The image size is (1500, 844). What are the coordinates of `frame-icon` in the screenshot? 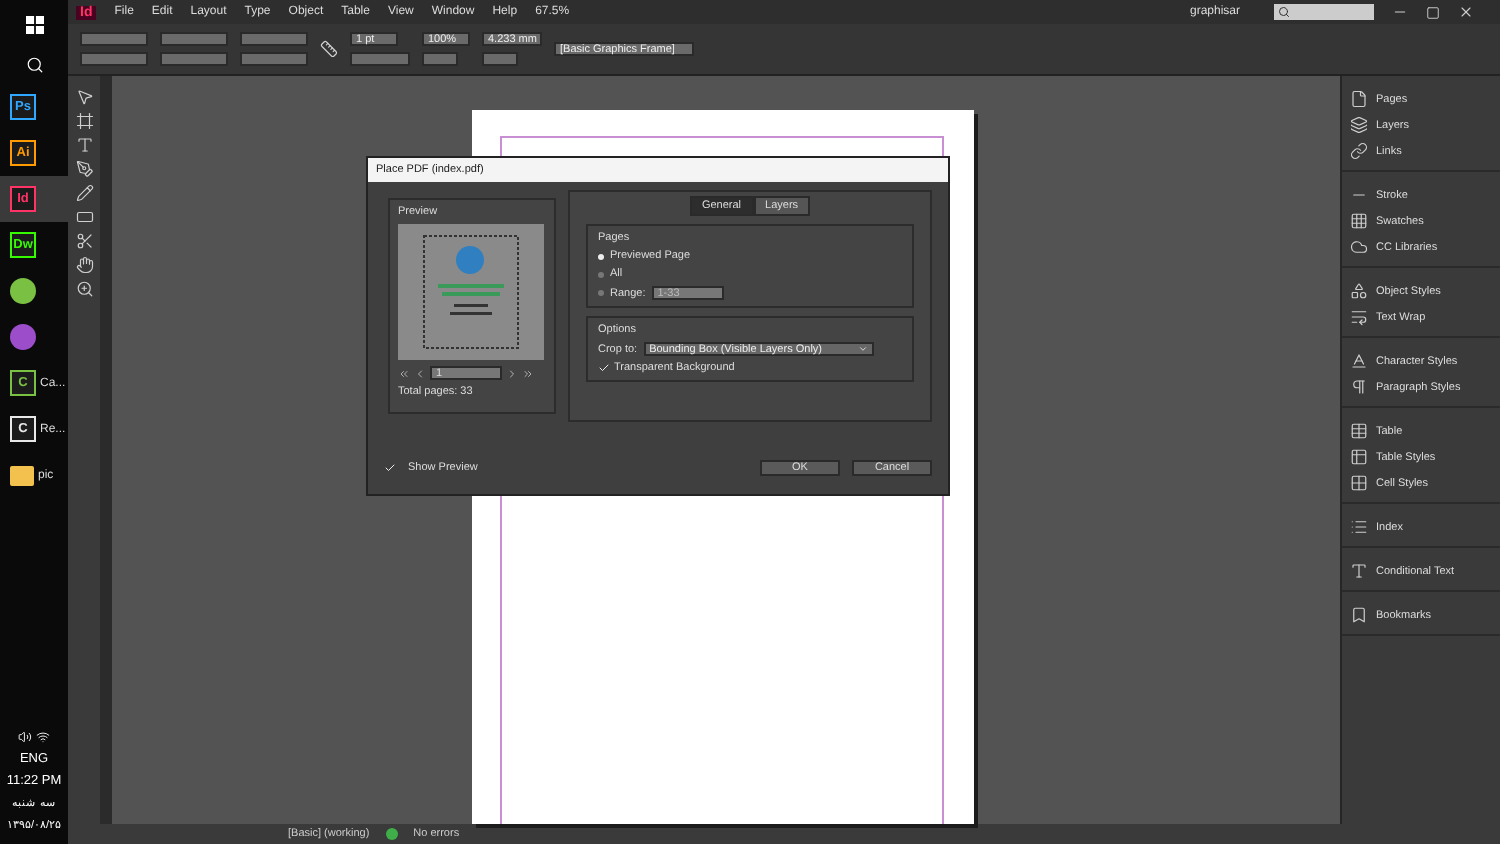 It's located at (84, 121).